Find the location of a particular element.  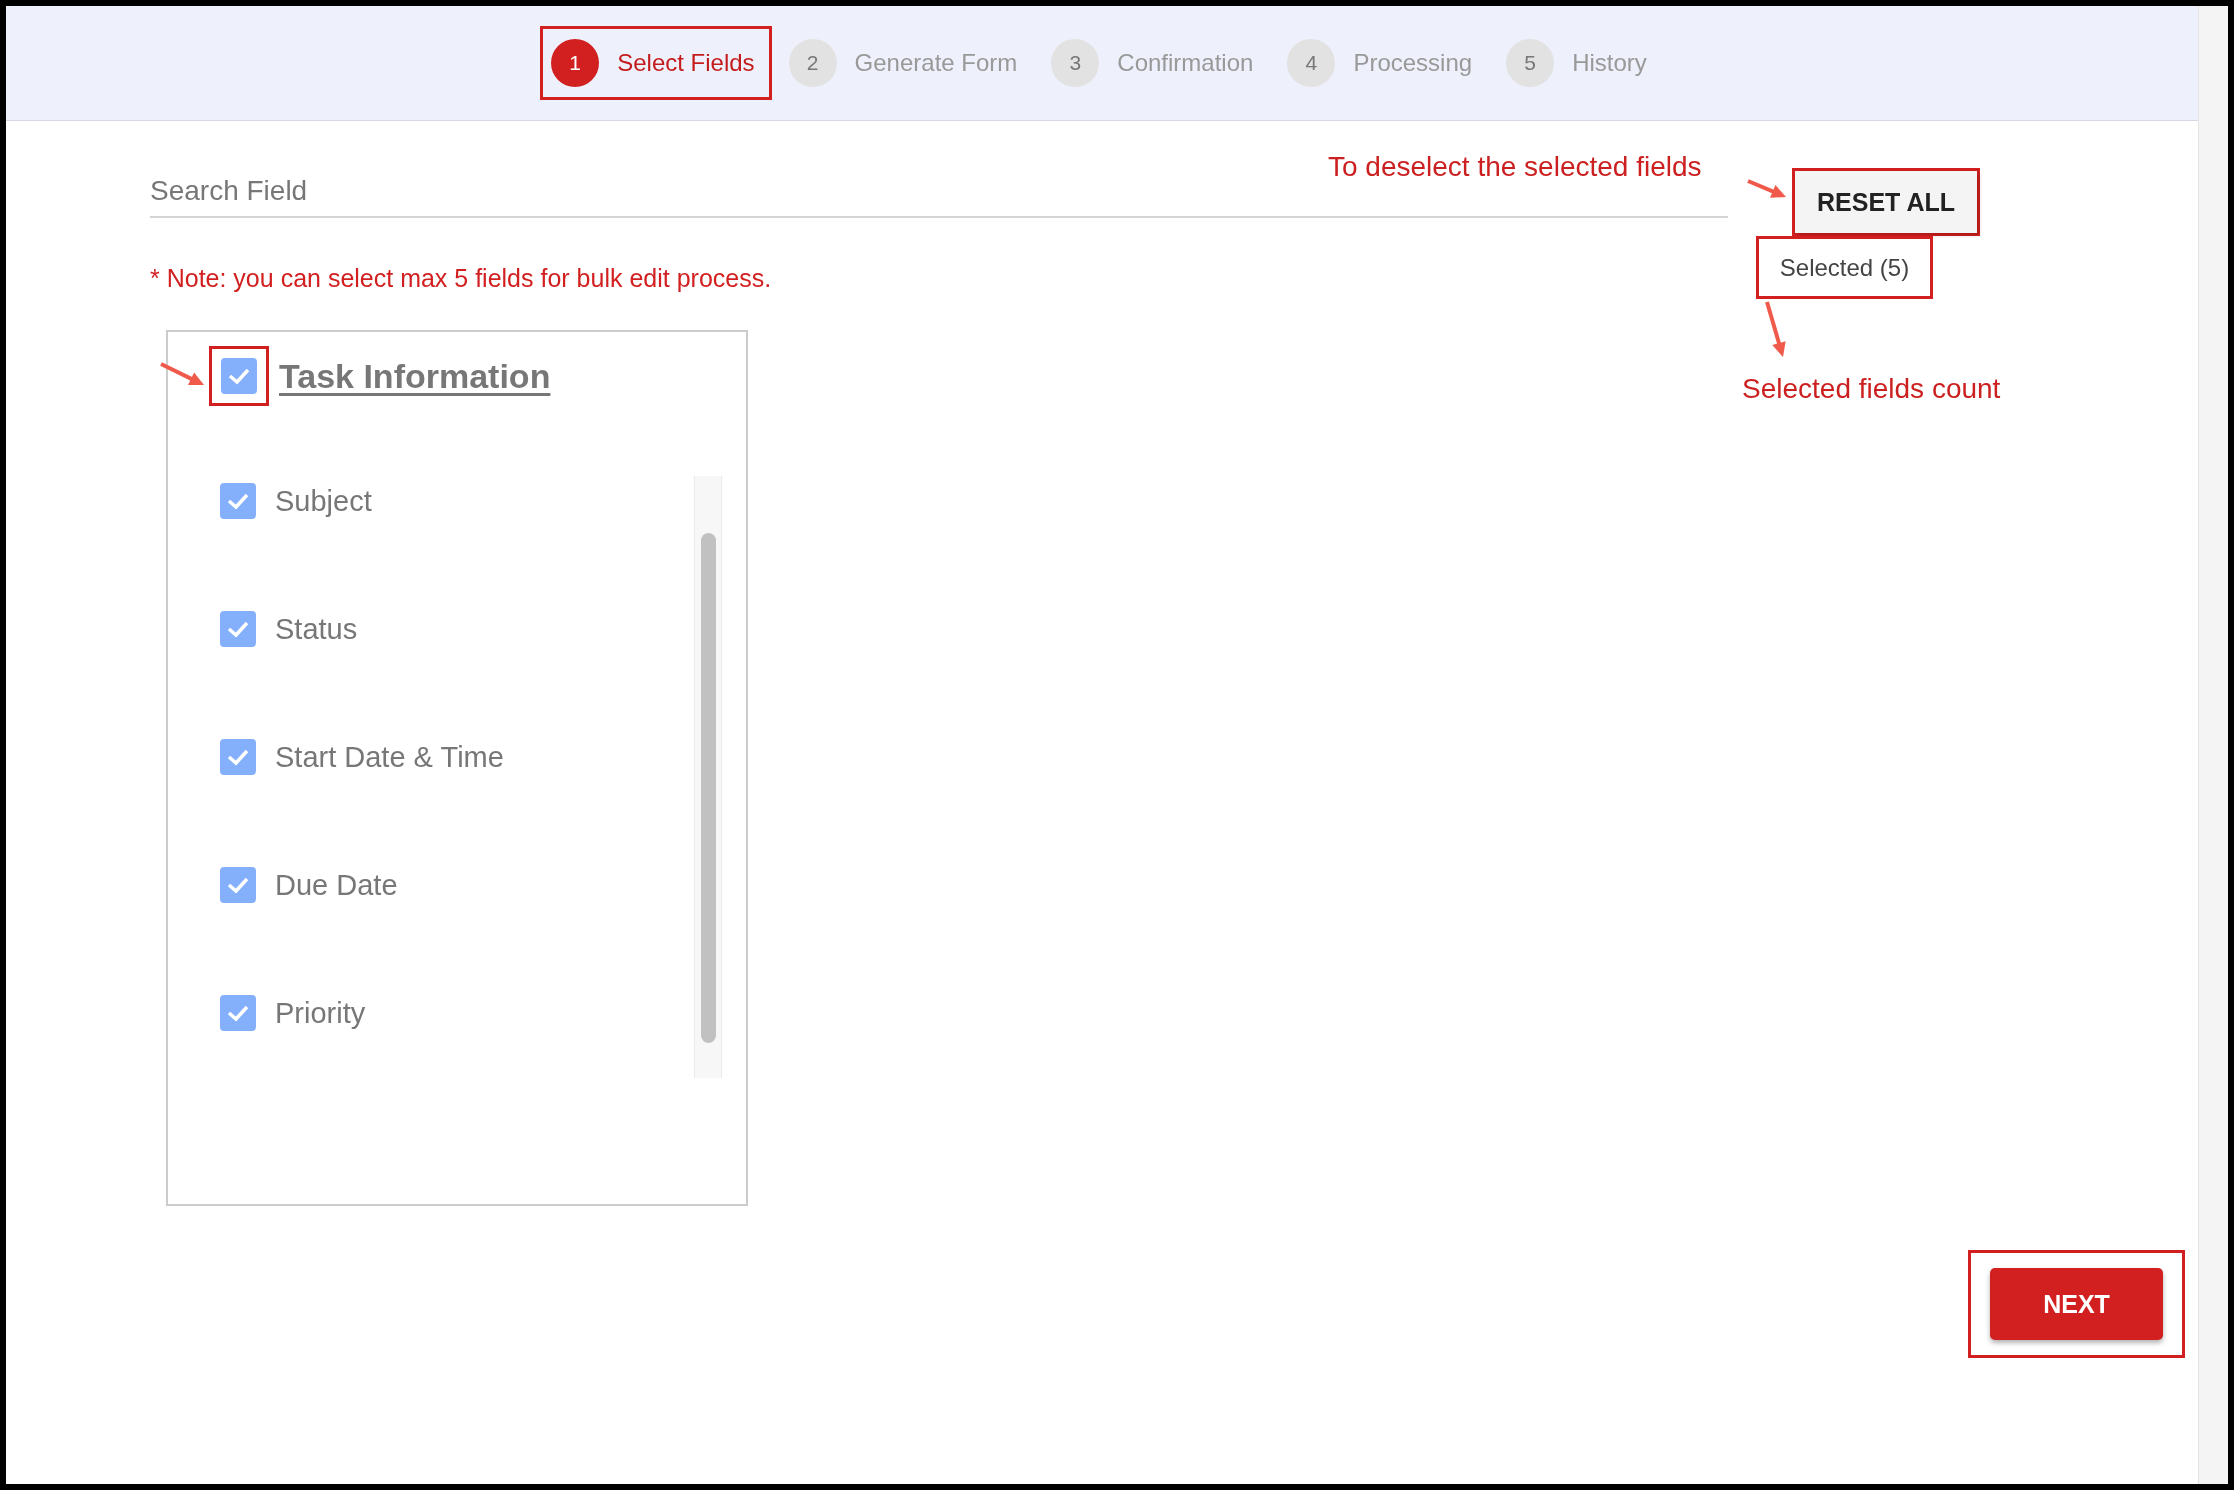

note-text: * Note: you can select max 5 fields for bulk edit process. is located at coordinates (461, 278).